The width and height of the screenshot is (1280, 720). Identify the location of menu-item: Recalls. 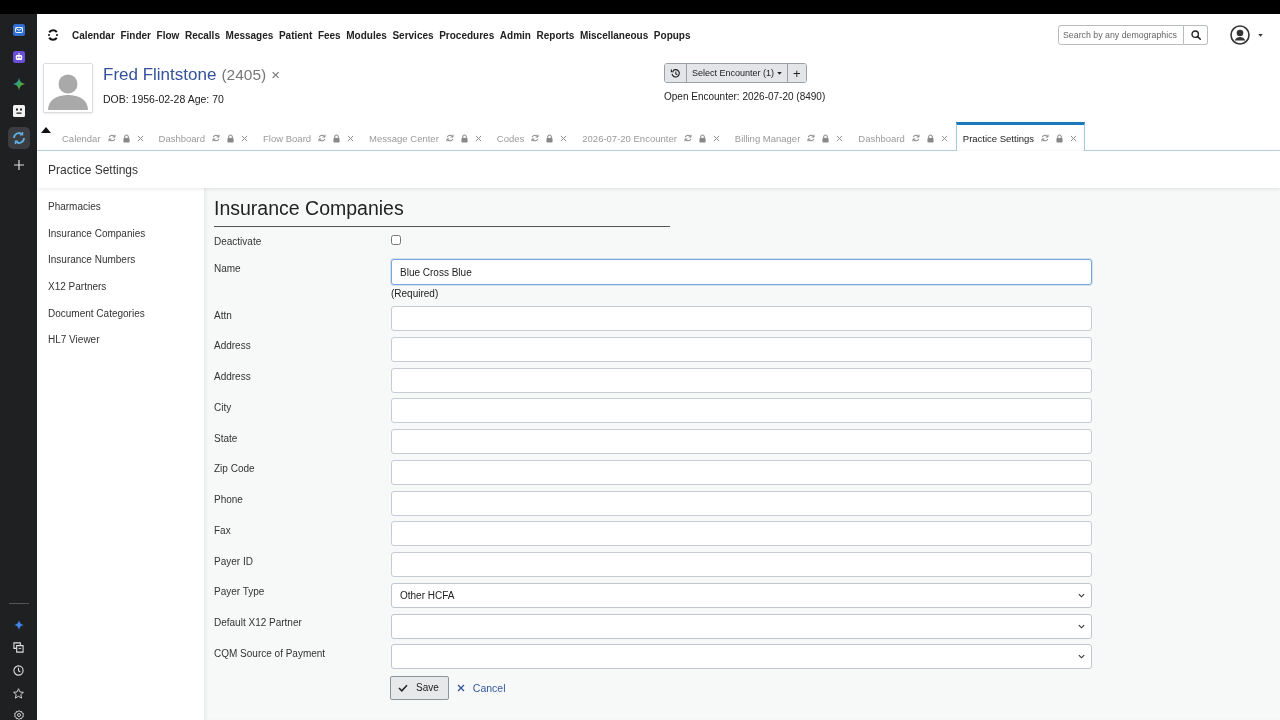
(202, 35).